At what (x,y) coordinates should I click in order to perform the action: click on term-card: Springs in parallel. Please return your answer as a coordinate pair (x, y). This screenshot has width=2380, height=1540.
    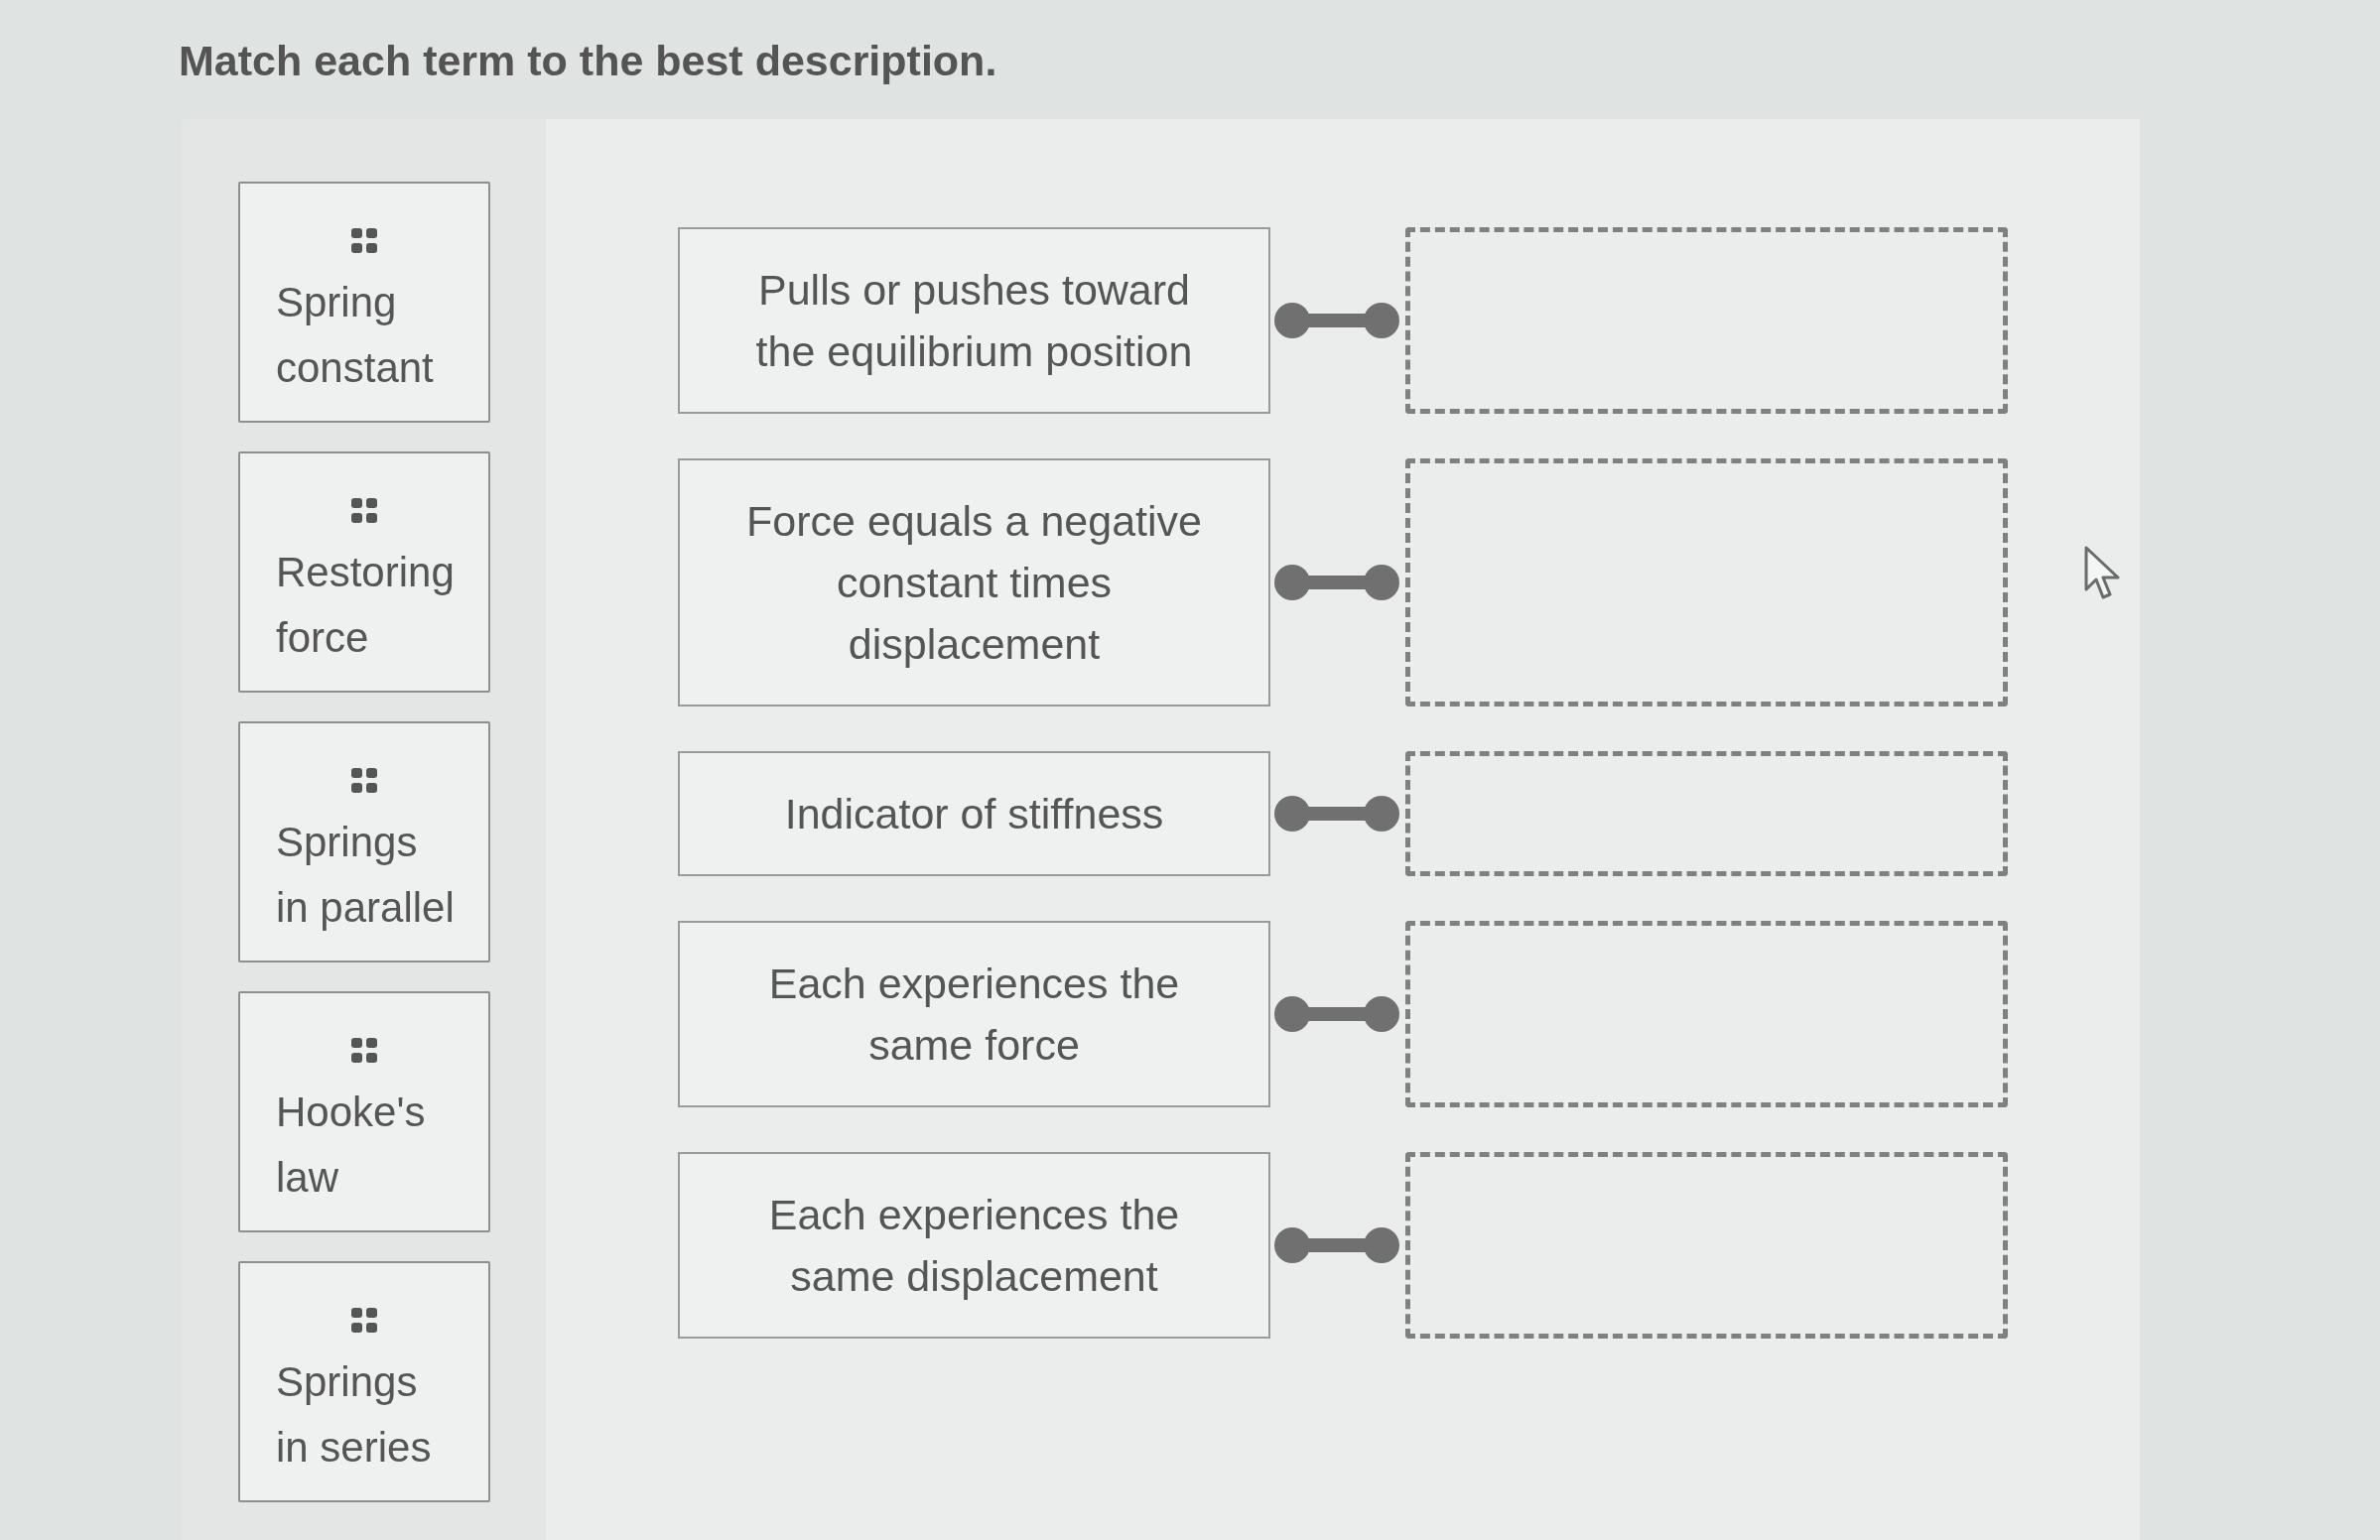
    Looking at the image, I should click on (364, 841).